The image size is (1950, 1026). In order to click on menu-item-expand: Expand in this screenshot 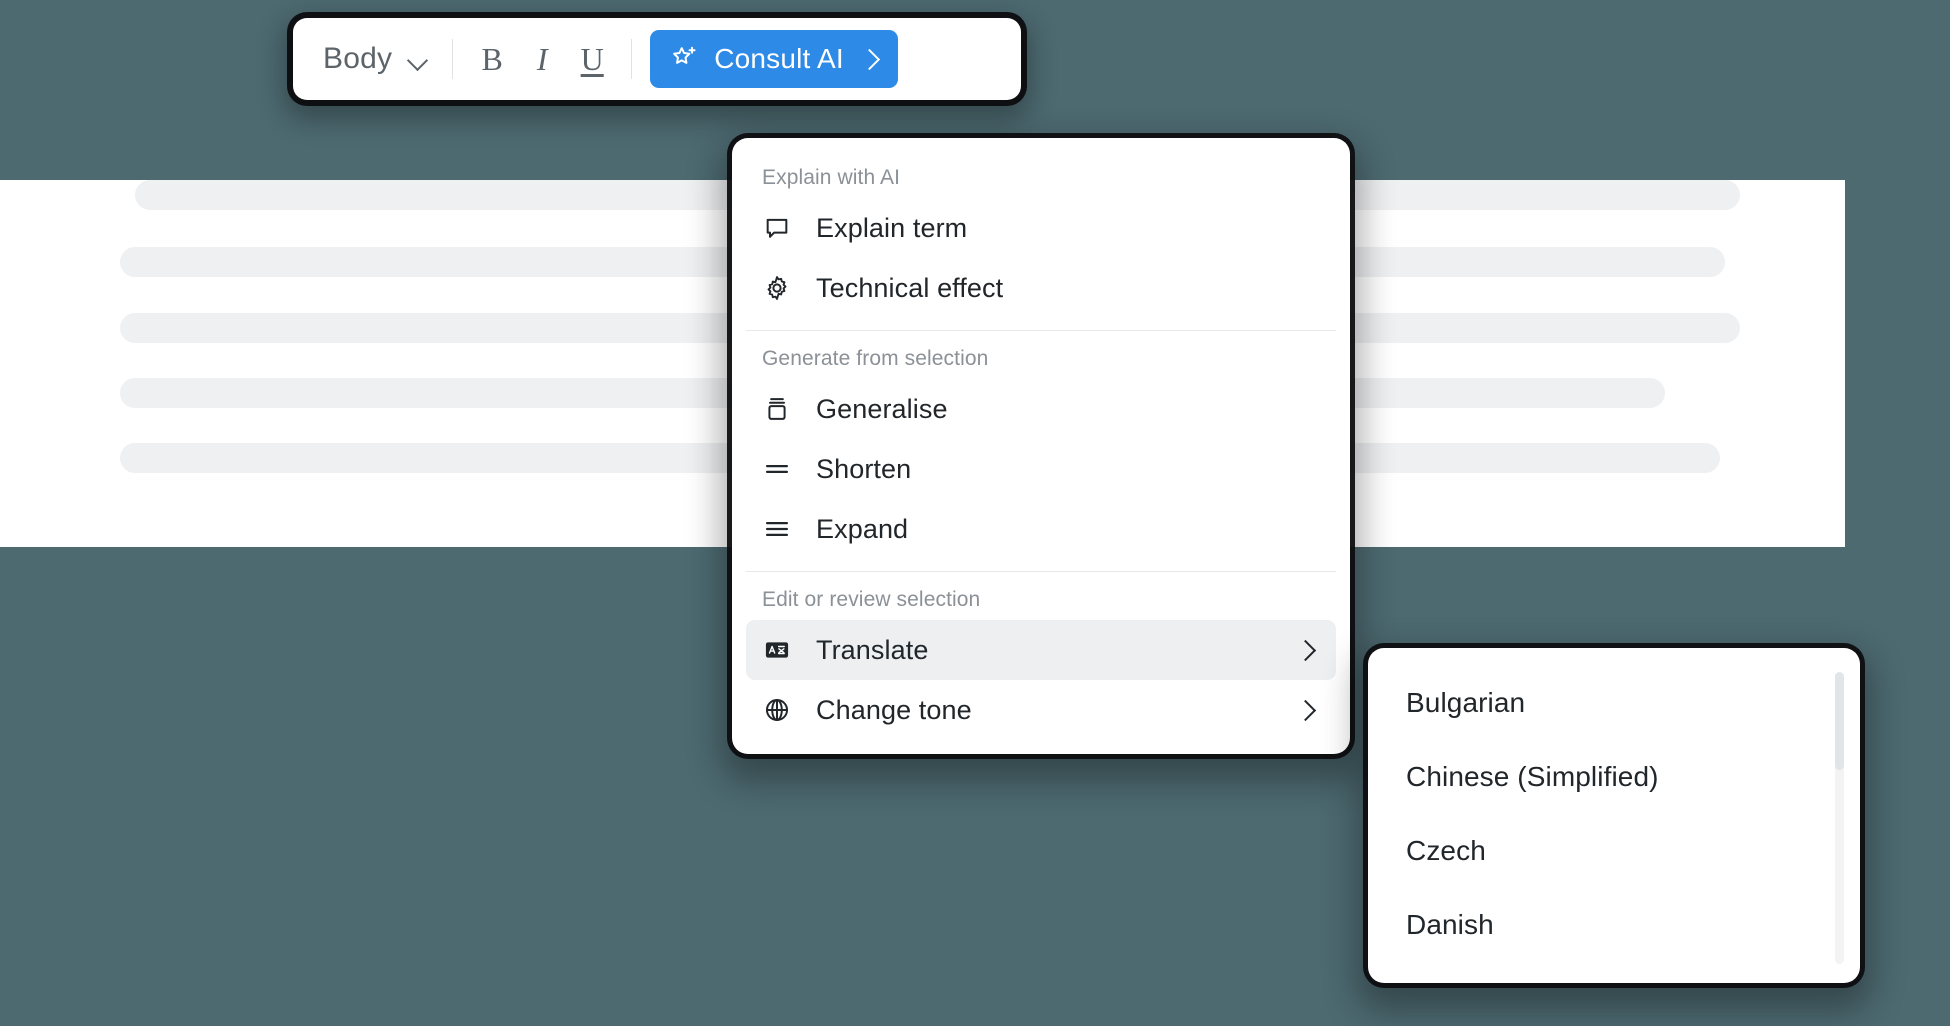, I will do `click(1041, 529)`.